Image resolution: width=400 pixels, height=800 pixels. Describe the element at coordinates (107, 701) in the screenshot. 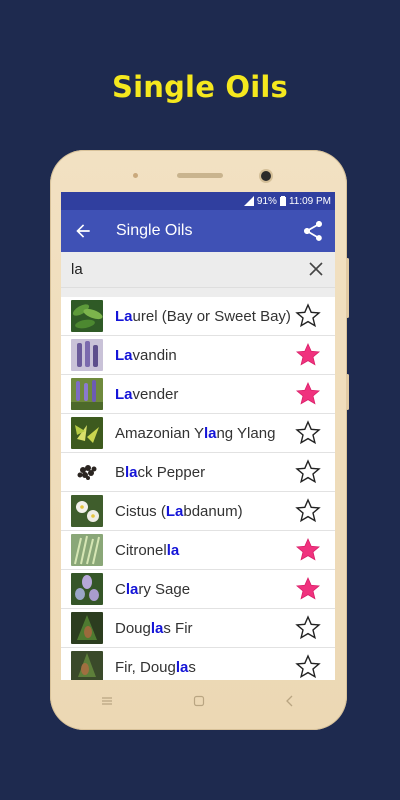

I see `menu-icon` at that location.